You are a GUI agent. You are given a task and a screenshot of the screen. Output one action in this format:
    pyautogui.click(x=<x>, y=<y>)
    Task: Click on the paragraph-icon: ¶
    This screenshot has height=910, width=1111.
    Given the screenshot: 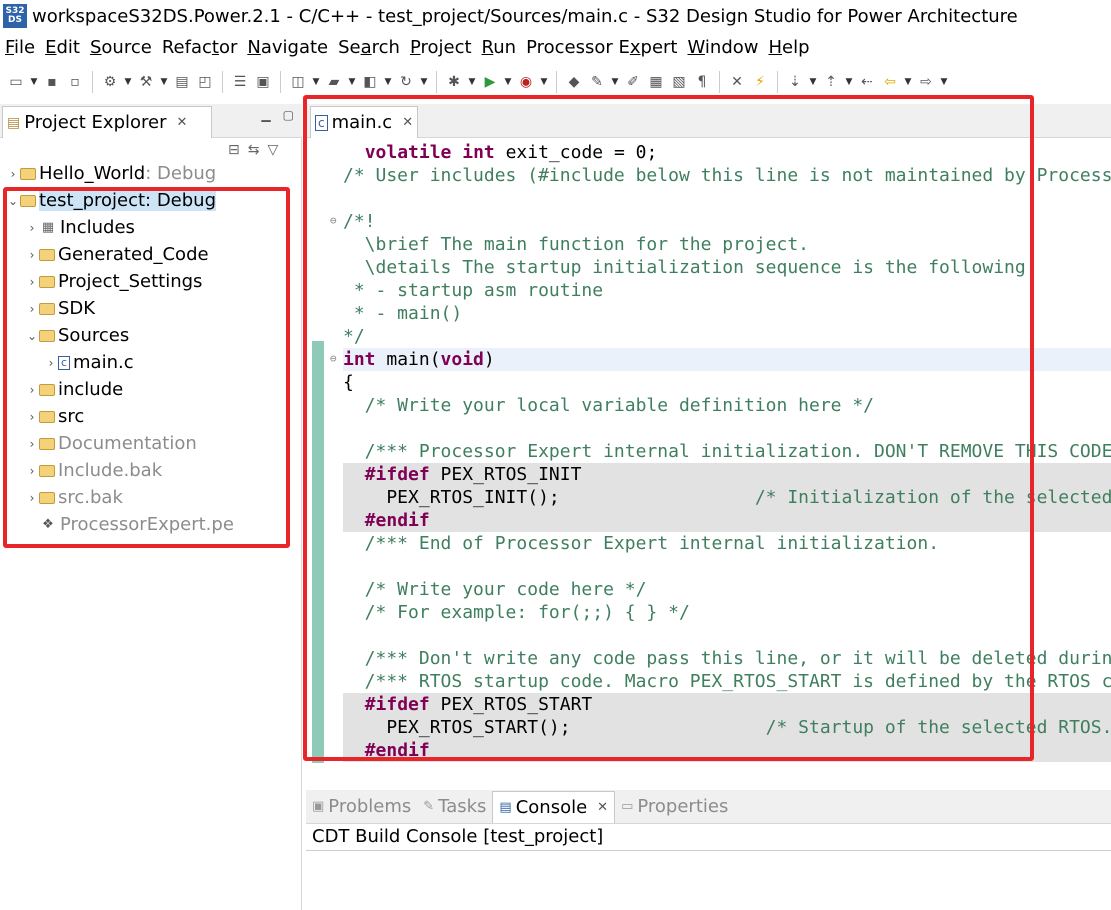 What is the action you would take?
    pyautogui.click(x=702, y=82)
    